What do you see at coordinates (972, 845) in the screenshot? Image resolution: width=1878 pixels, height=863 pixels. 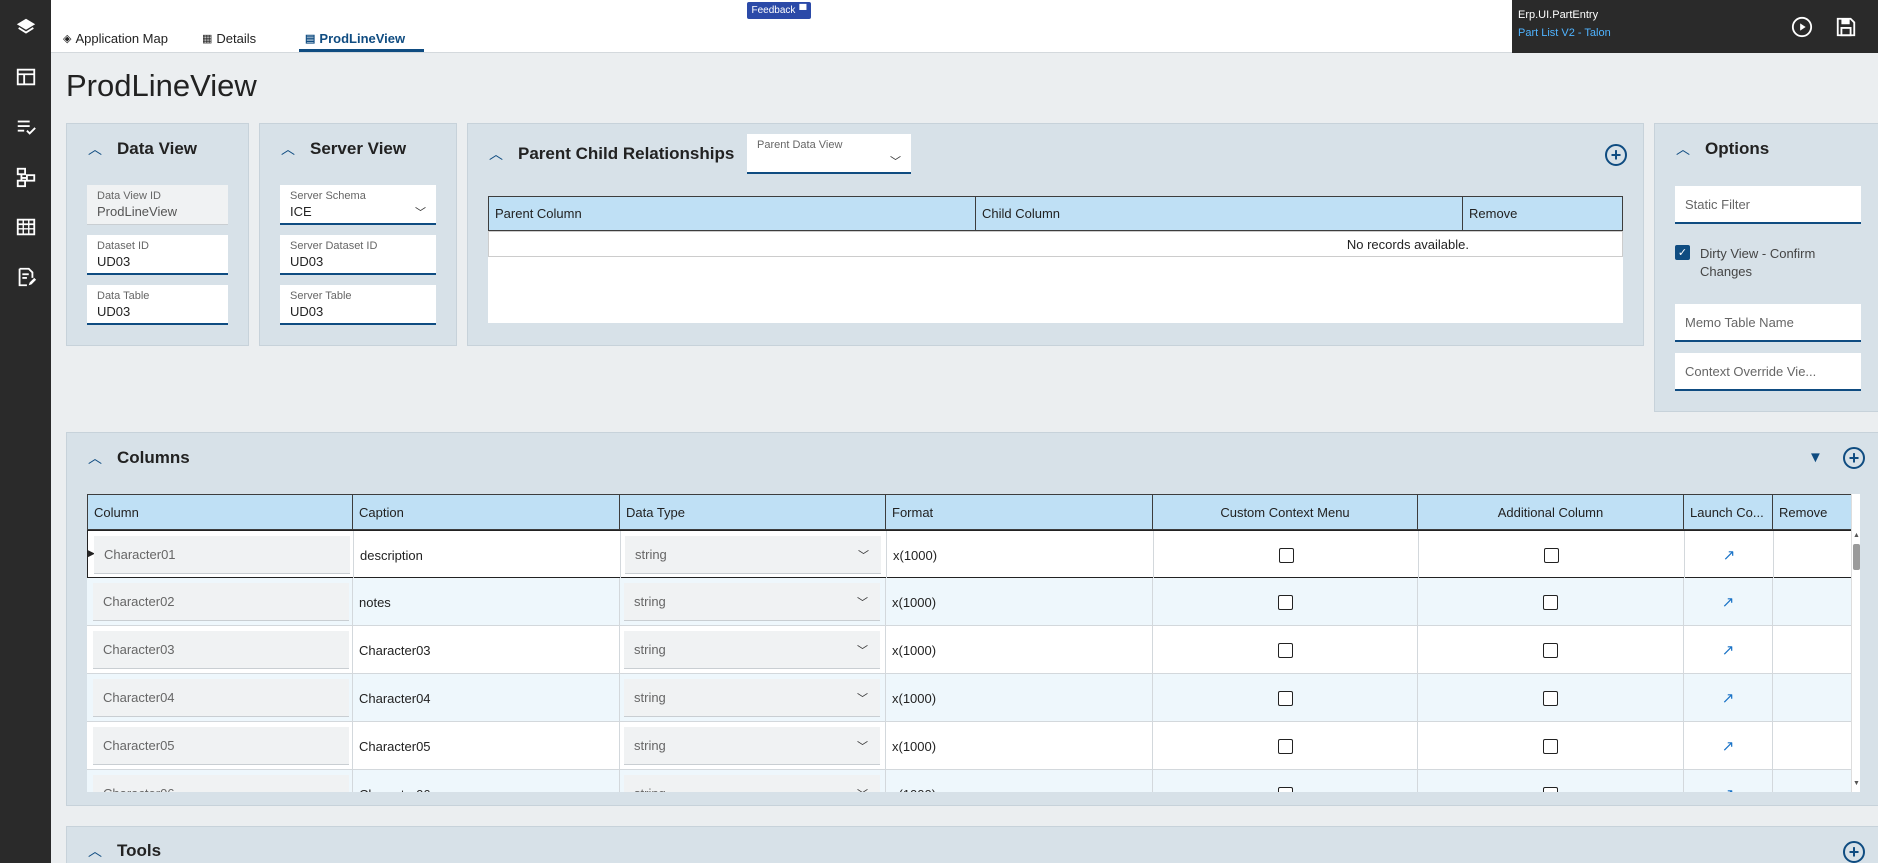 I see `panel-header: ︿ Tools` at bounding box center [972, 845].